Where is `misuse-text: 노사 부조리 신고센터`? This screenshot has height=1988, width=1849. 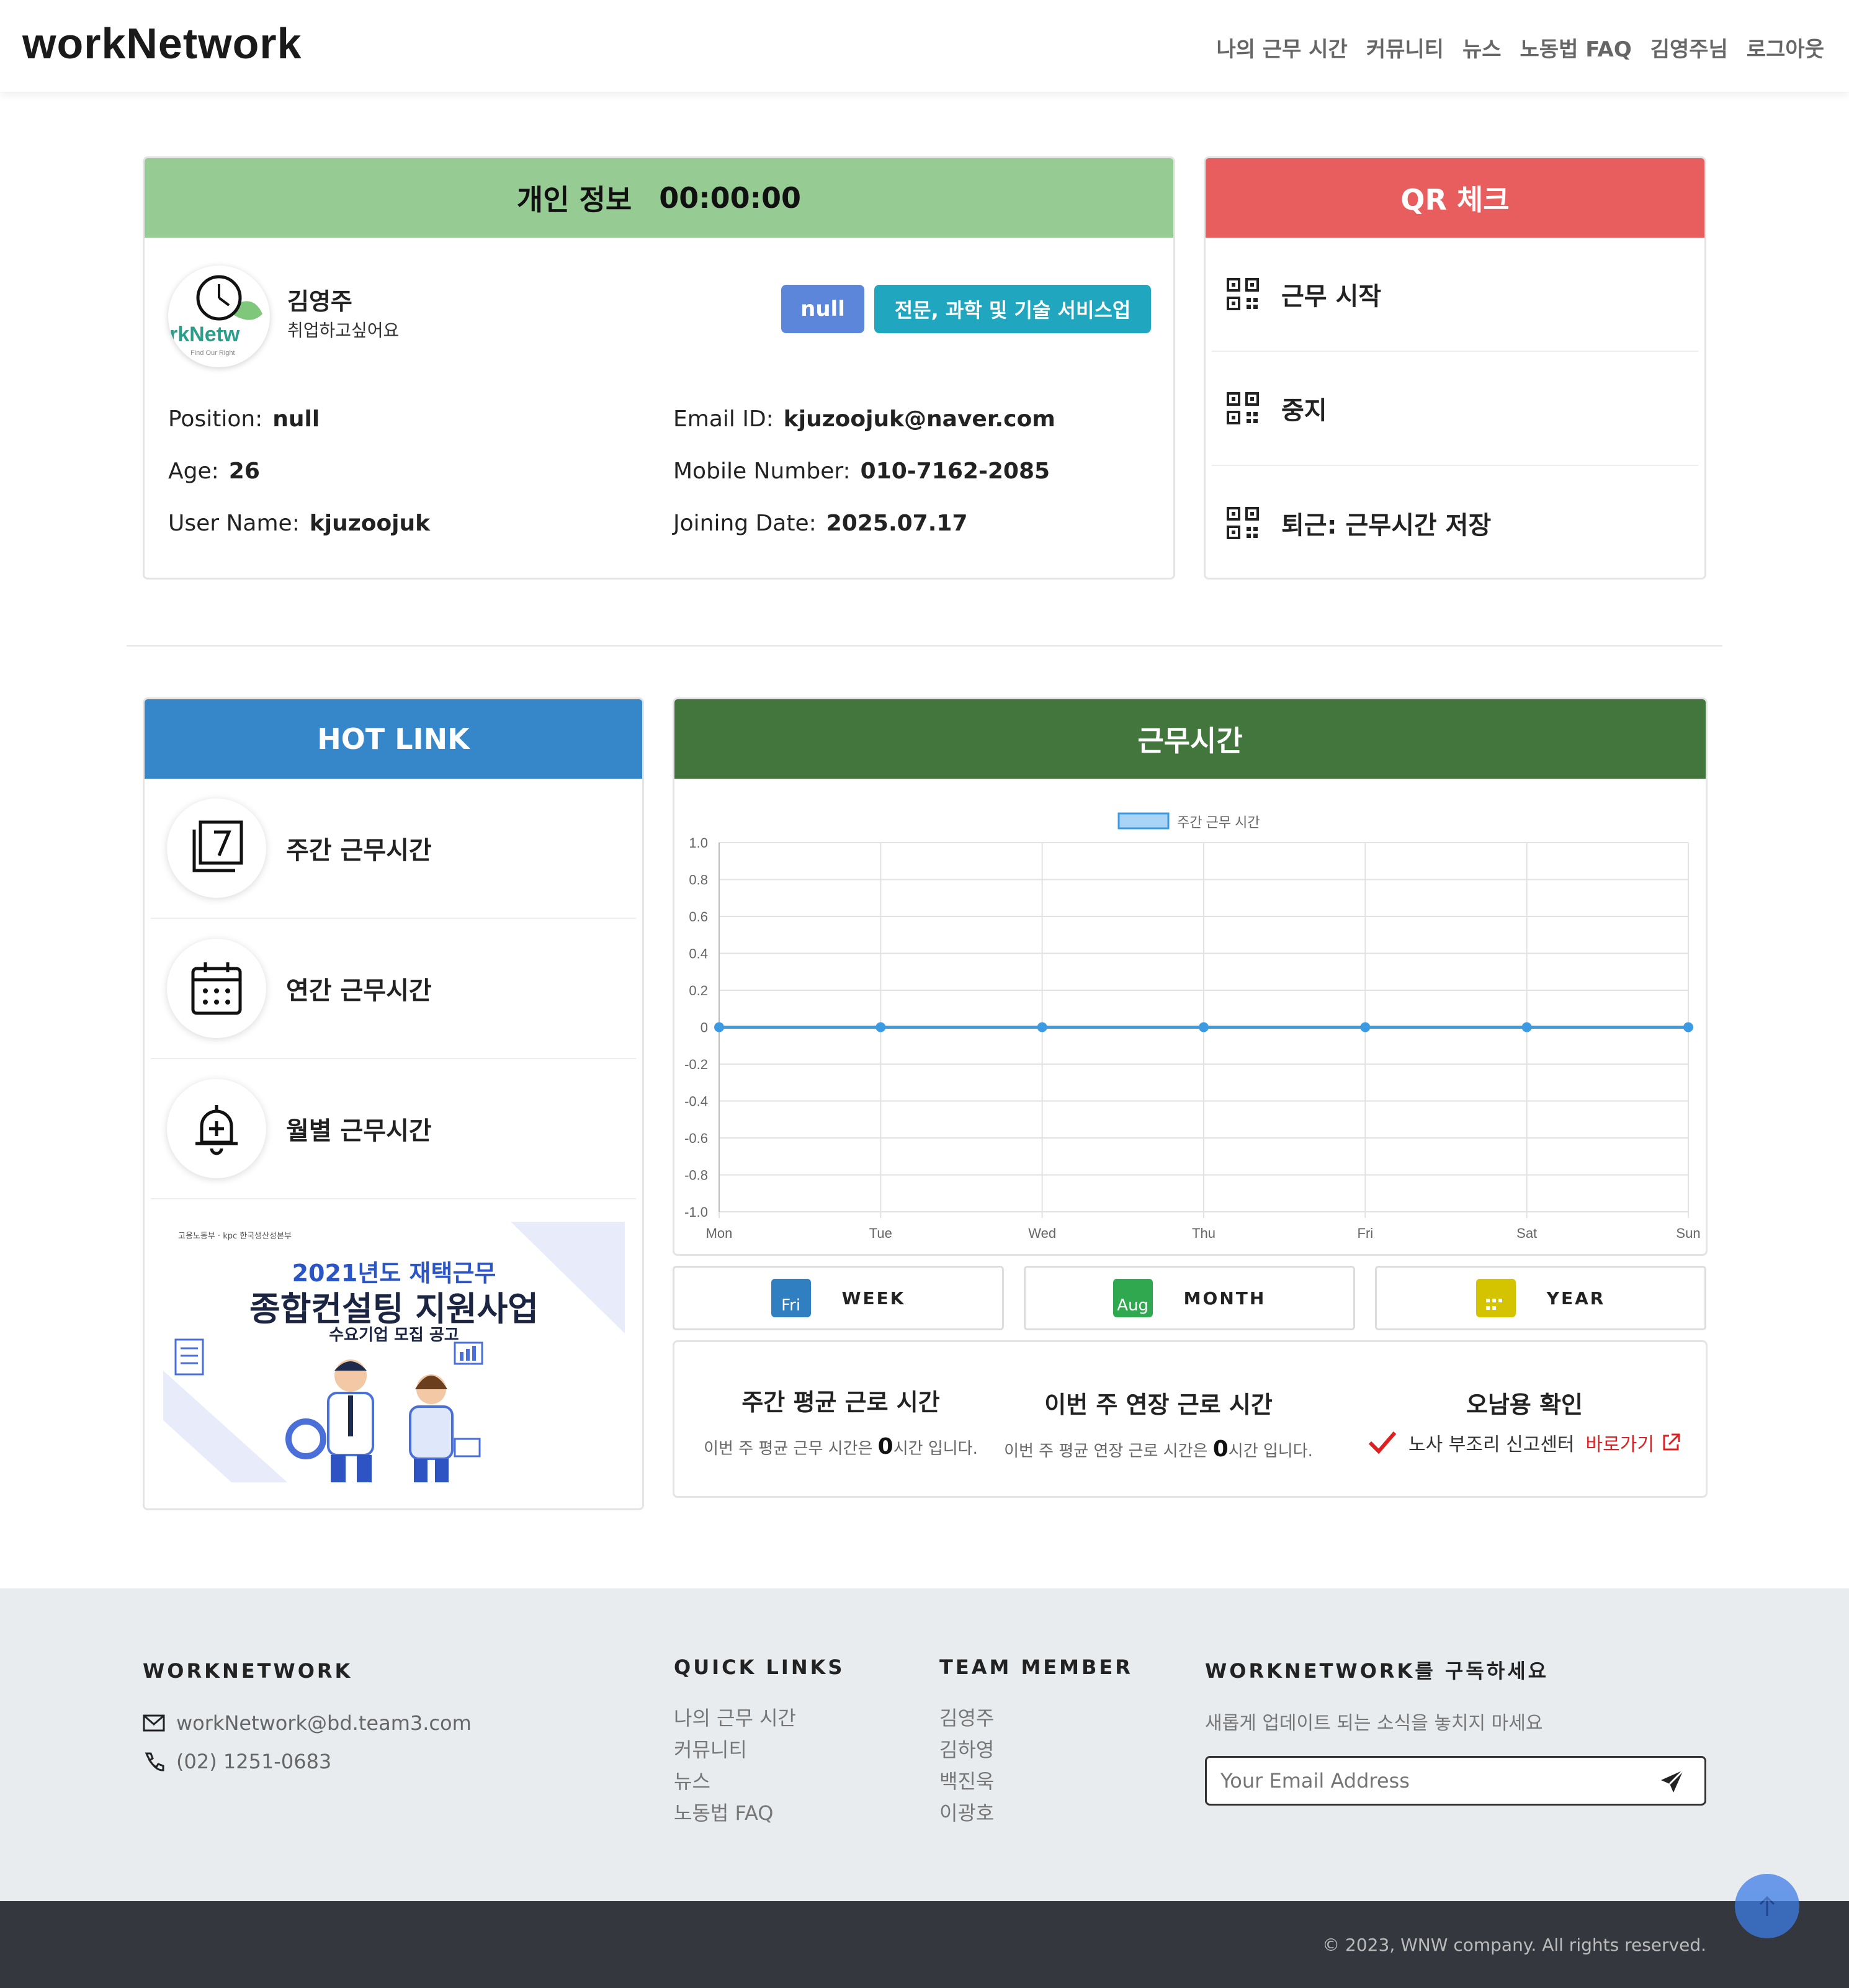
misuse-text: 노사 부조리 신고센터 is located at coordinates (1491, 1445).